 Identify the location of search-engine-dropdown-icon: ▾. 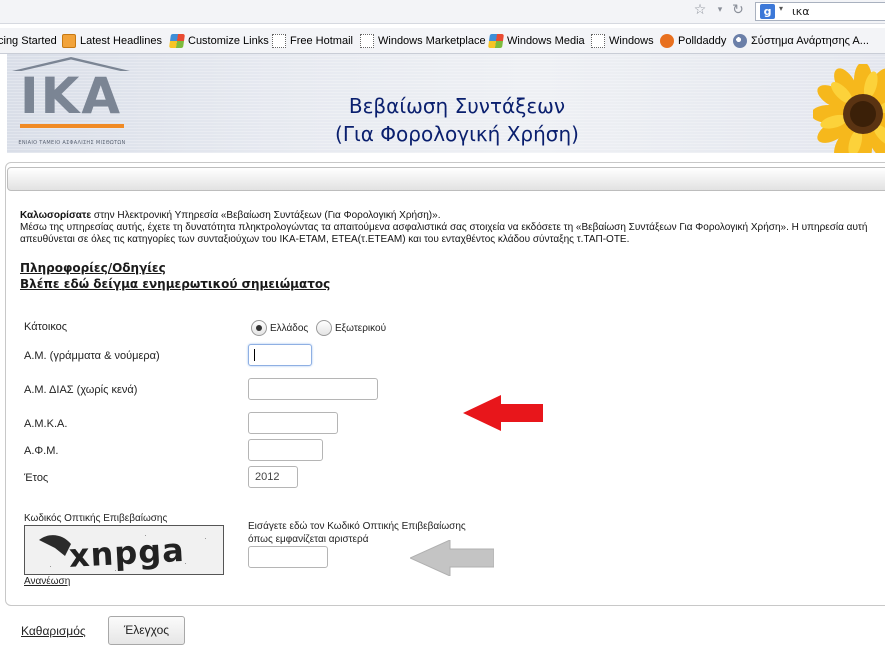
(781, 8).